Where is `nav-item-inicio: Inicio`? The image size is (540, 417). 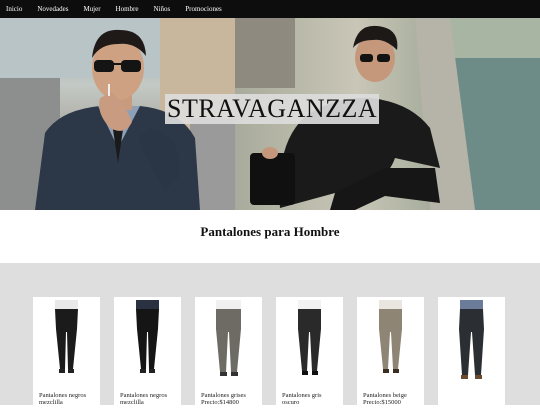 nav-item-inicio: Inicio is located at coordinates (14, 9).